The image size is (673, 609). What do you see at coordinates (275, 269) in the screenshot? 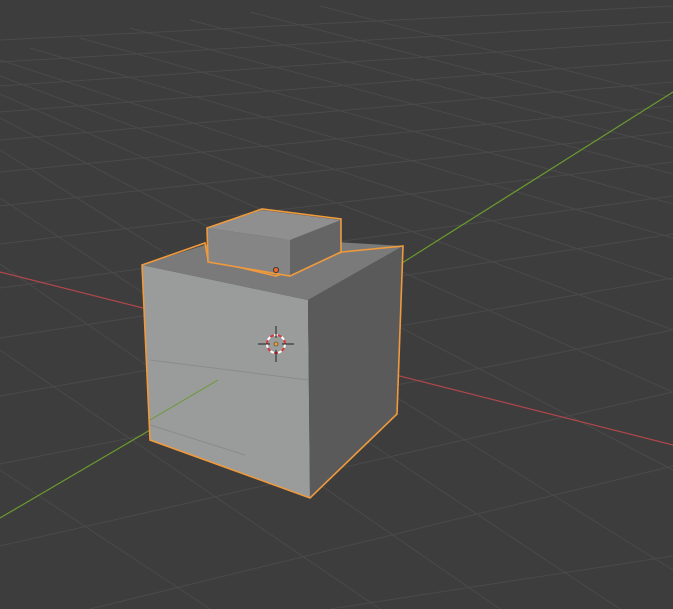
I see `origin-dot` at bounding box center [275, 269].